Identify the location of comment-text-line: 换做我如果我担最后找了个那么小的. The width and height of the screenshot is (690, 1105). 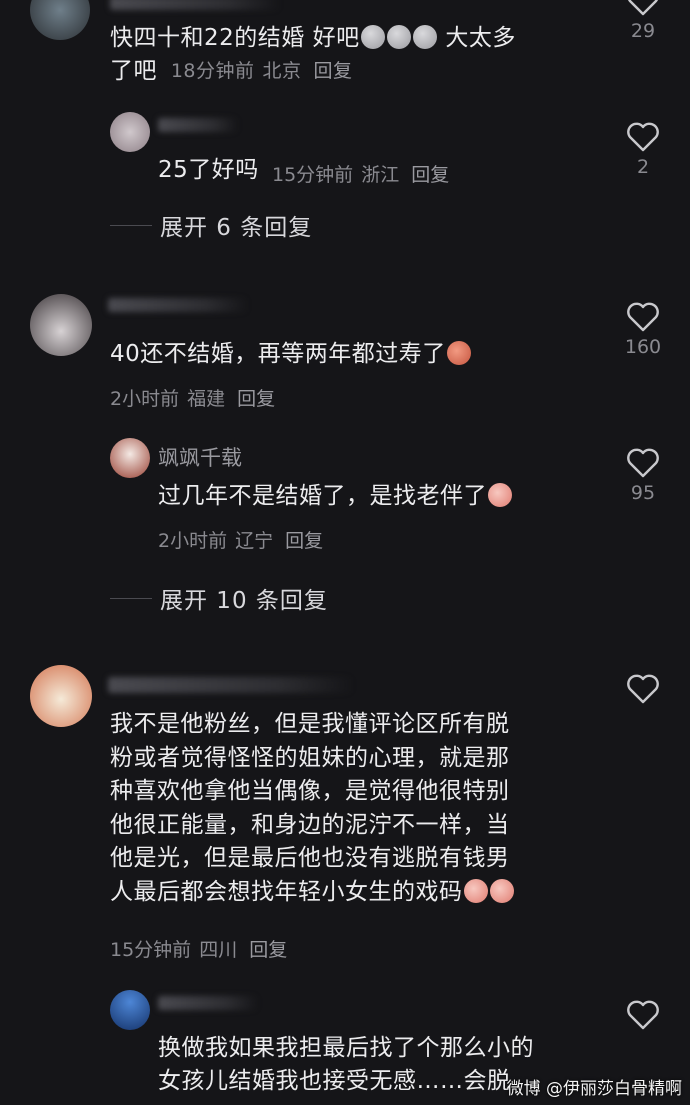
(346, 1048).